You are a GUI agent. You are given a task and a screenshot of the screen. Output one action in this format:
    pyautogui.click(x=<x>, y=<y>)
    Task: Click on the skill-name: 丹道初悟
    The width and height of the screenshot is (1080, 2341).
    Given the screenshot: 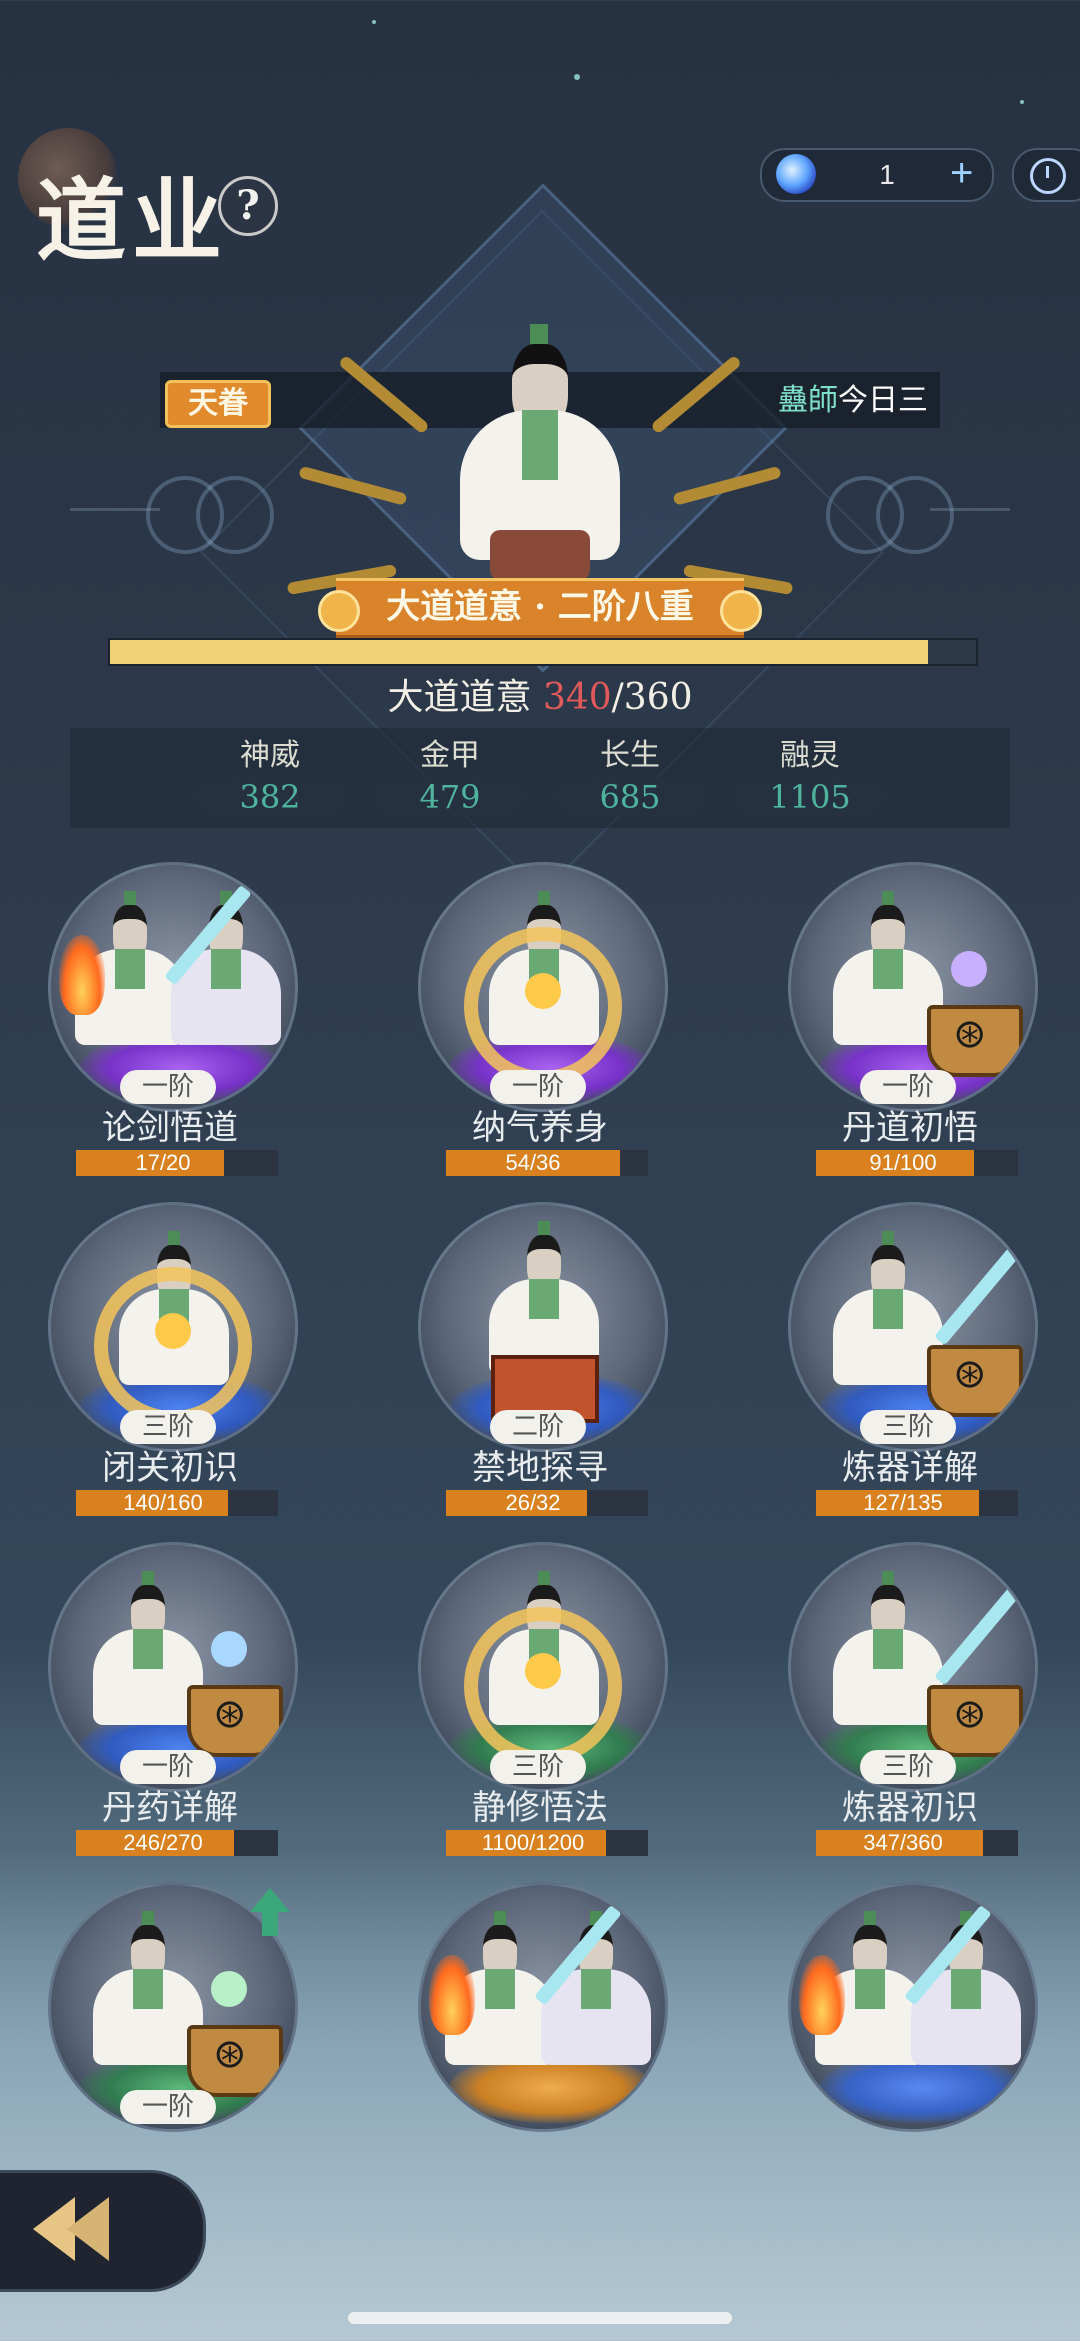 What is the action you would take?
    pyautogui.click(x=910, y=1128)
    